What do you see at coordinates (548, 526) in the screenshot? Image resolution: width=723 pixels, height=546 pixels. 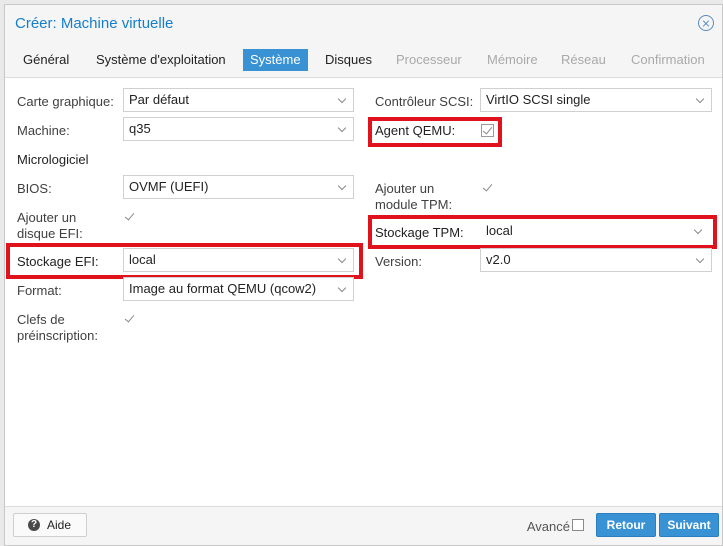 I see `advanced-label: Avancé` at bounding box center [548, 526].